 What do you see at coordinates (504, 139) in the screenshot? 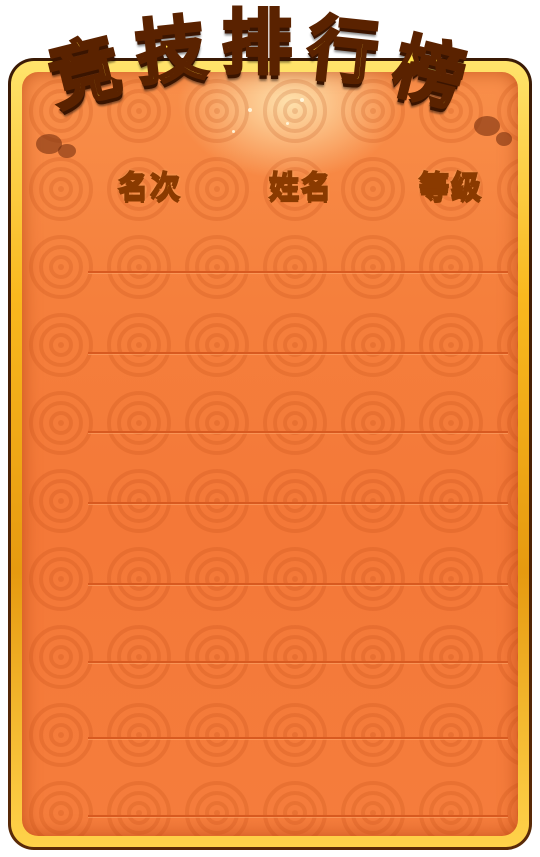
I see `paw-print-decoration-right` at bounding box center [504, 139].